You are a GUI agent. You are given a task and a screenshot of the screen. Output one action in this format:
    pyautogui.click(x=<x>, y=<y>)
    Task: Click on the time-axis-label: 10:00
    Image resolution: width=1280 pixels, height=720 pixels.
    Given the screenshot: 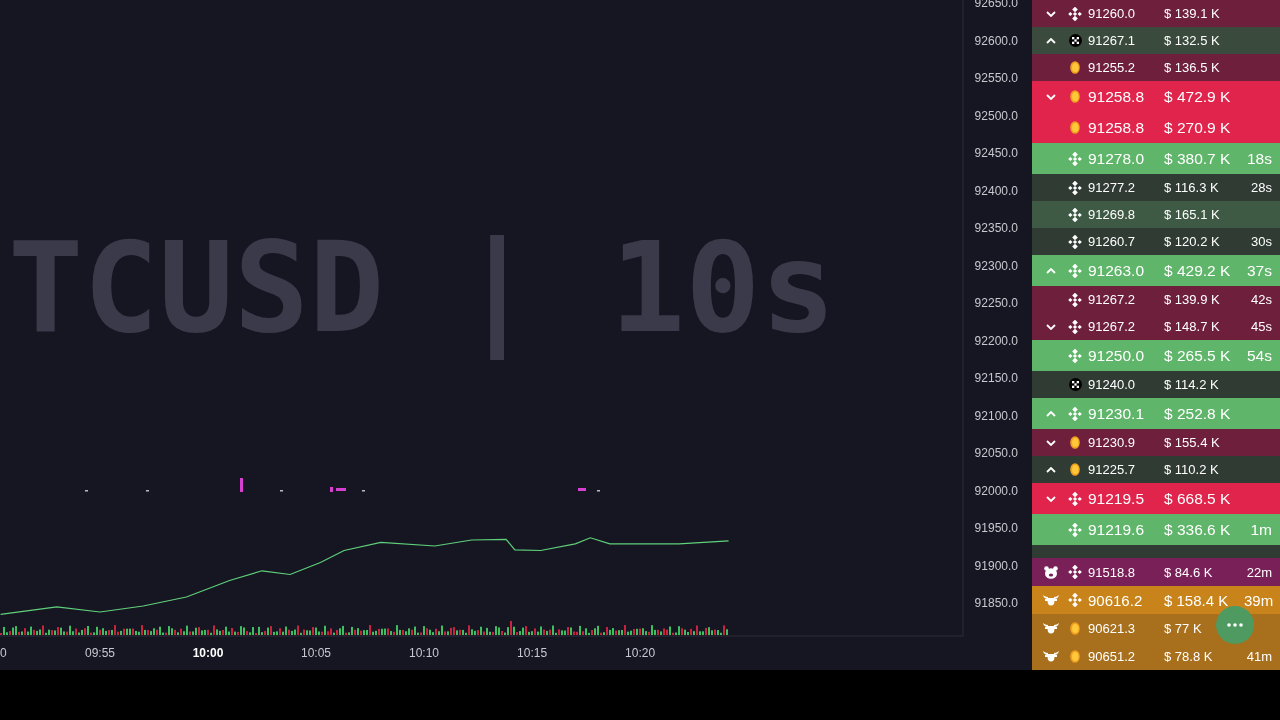 What is the action you would take?
    pyautogui.click(x=208, y=653)
    